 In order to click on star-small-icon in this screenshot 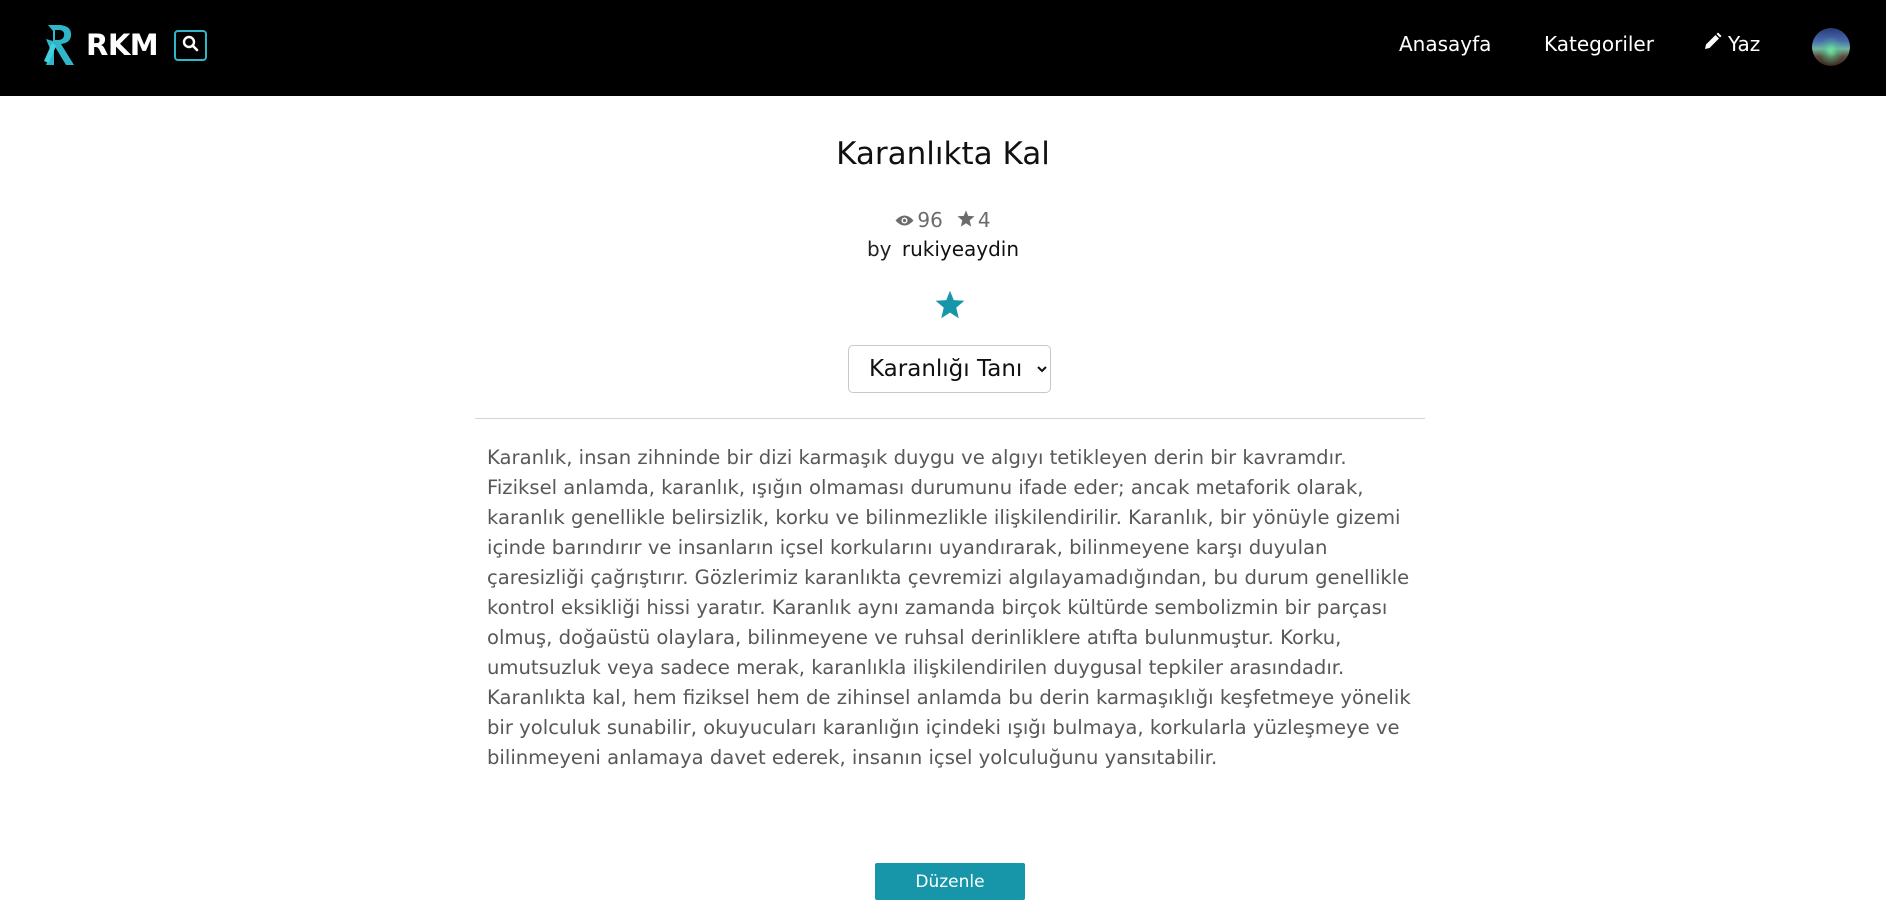, I will do `click(967, 220)`.